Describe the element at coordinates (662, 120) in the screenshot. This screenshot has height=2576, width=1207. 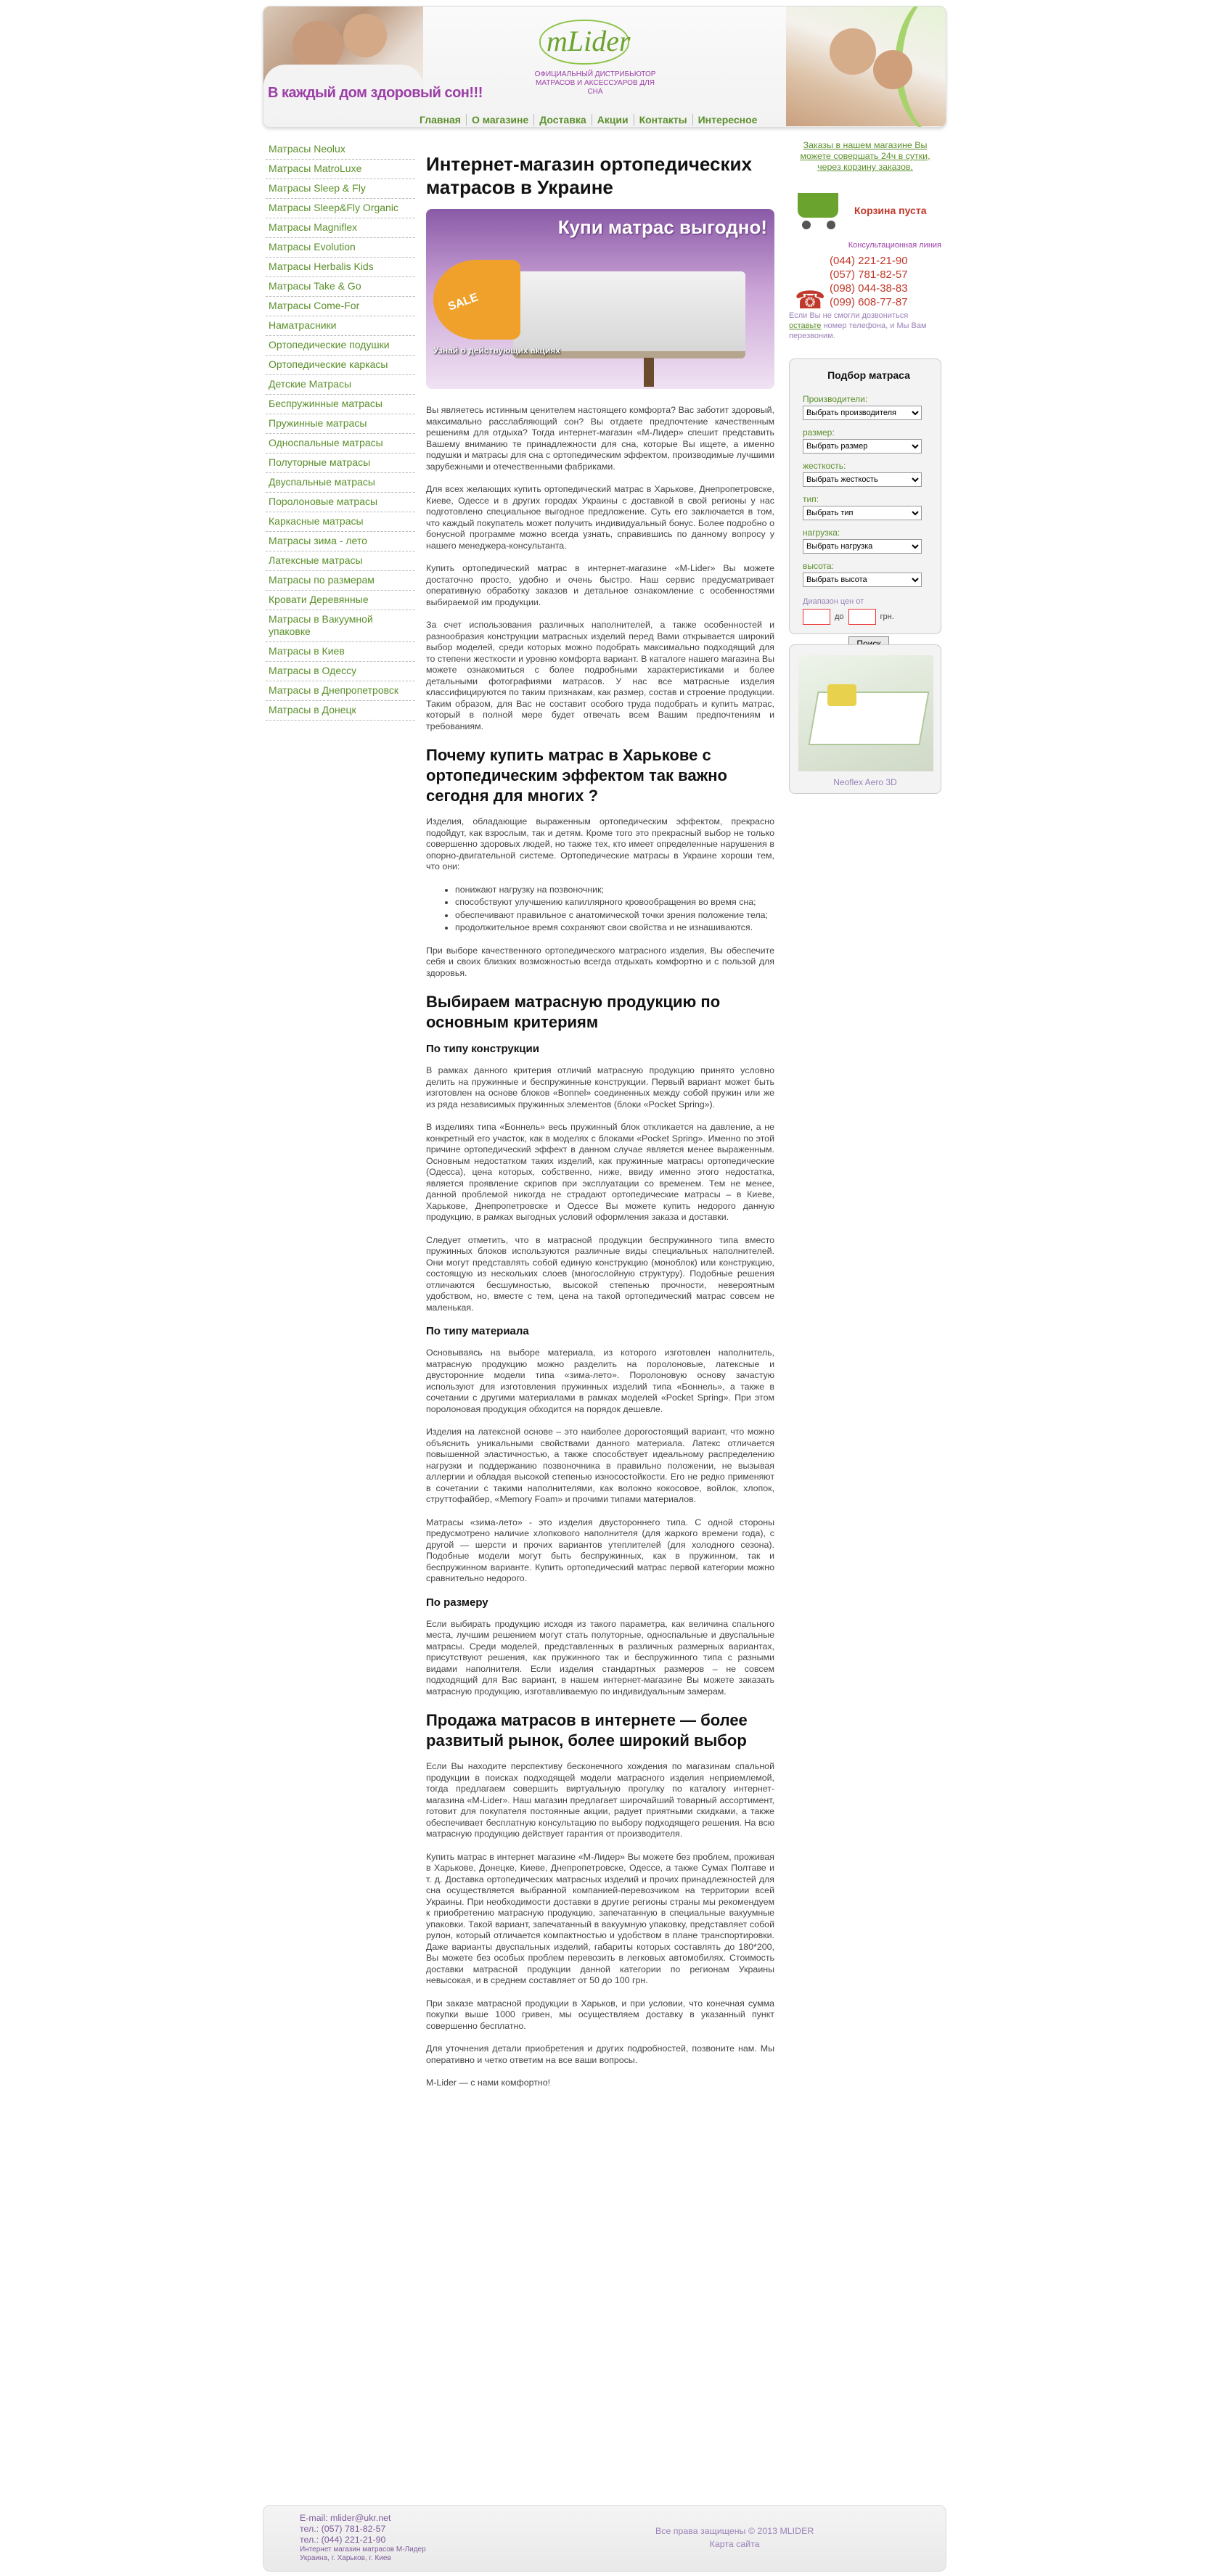
I see `nav-contacts: Контакты` at that location.